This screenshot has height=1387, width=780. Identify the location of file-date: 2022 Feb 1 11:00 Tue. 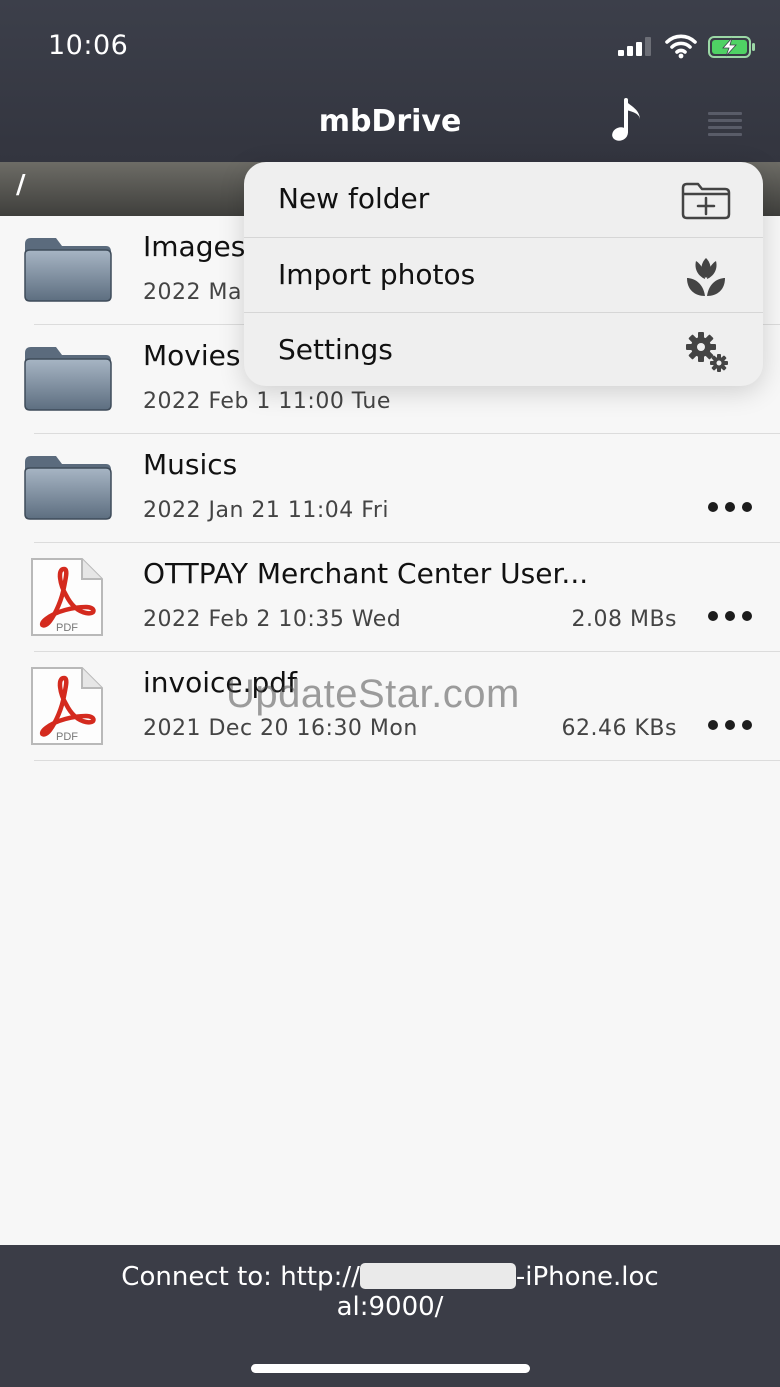
(267, 401).